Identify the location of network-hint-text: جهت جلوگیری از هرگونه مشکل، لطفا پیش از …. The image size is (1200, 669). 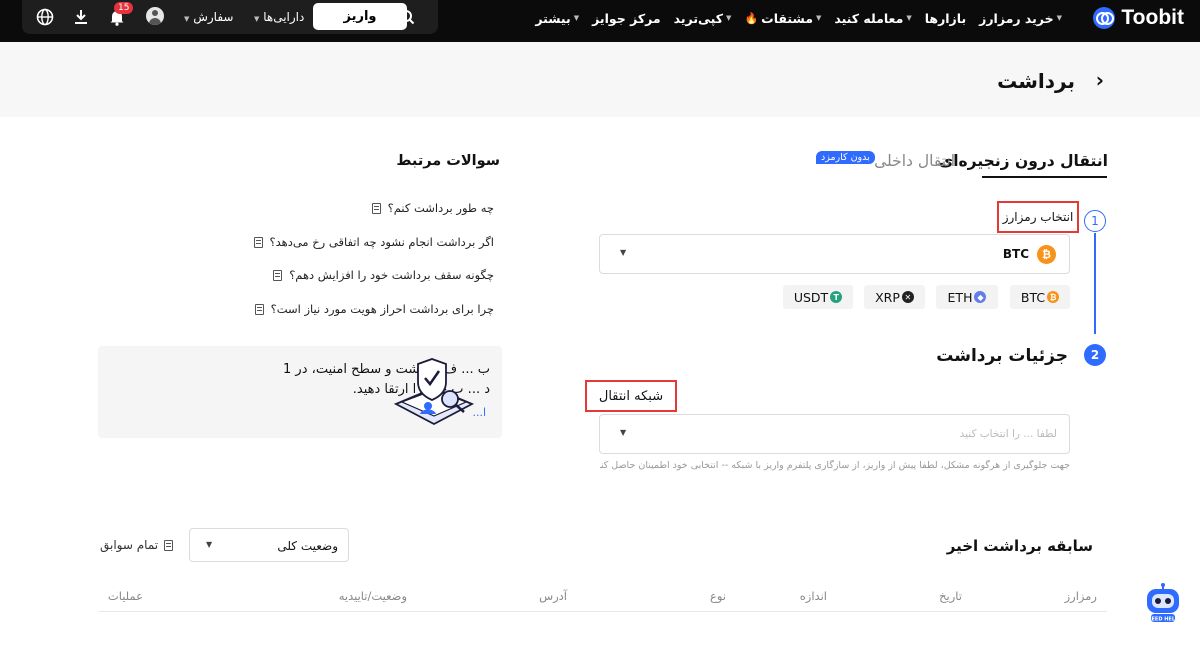
(835, 465).